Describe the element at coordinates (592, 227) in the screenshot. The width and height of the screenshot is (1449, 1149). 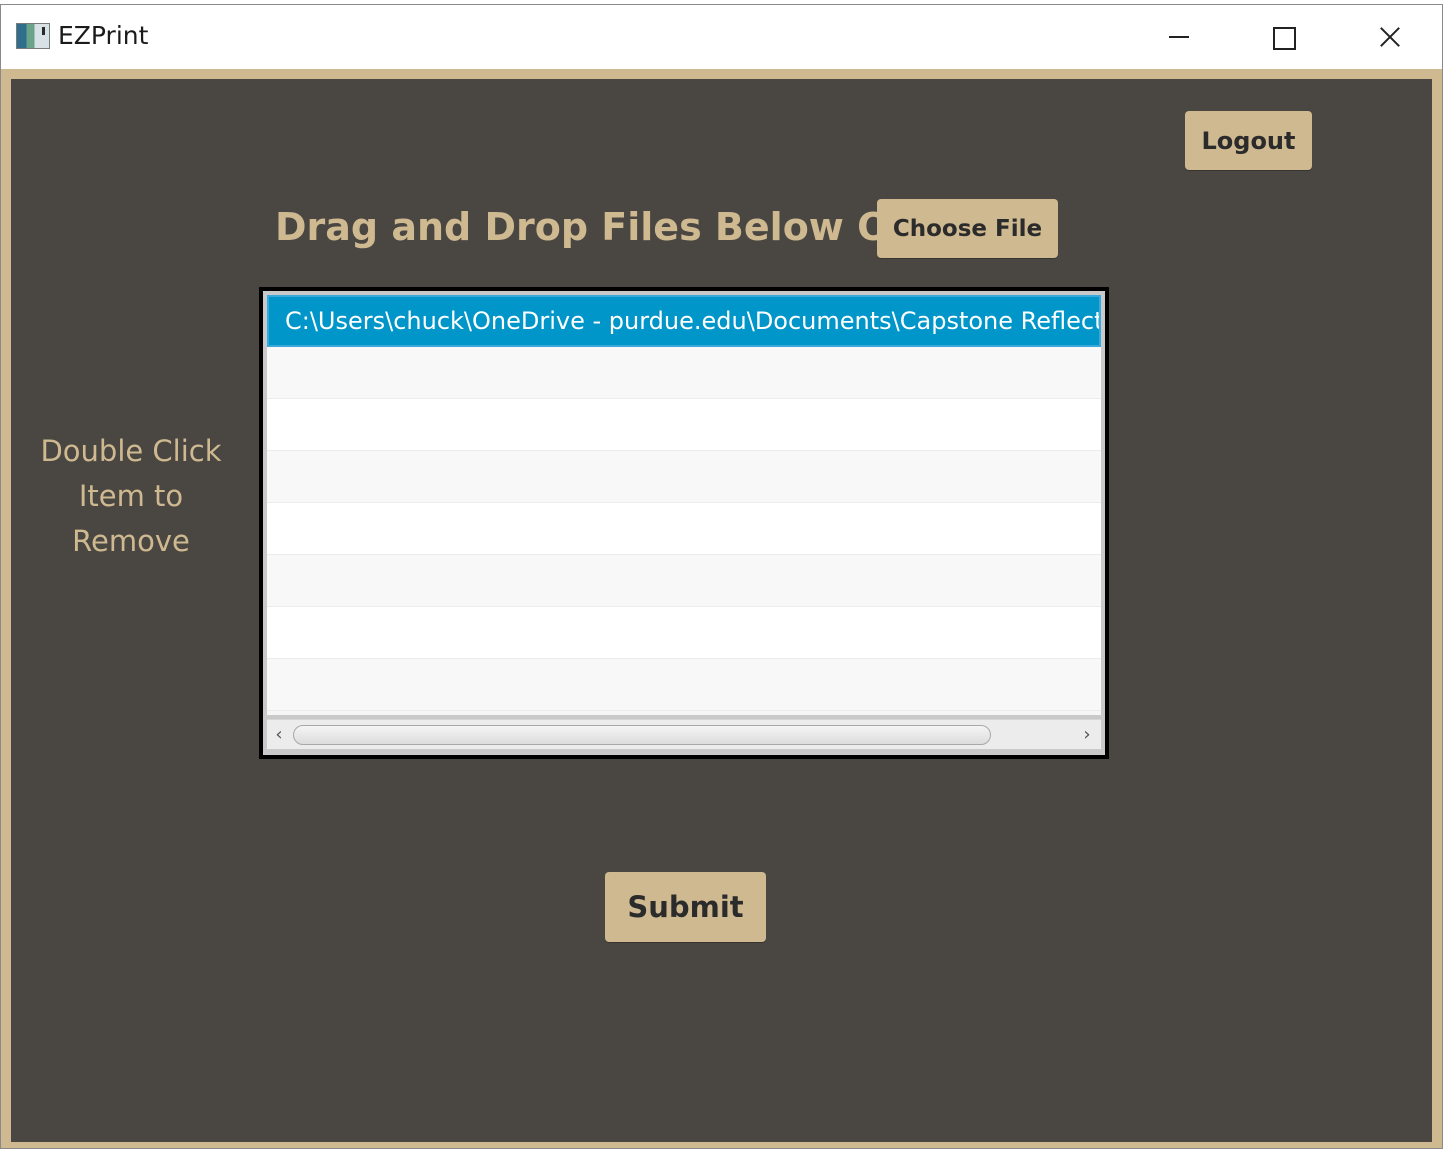
I see `drag-drop-heading: Drag and Drop Files Below Or` at that location.